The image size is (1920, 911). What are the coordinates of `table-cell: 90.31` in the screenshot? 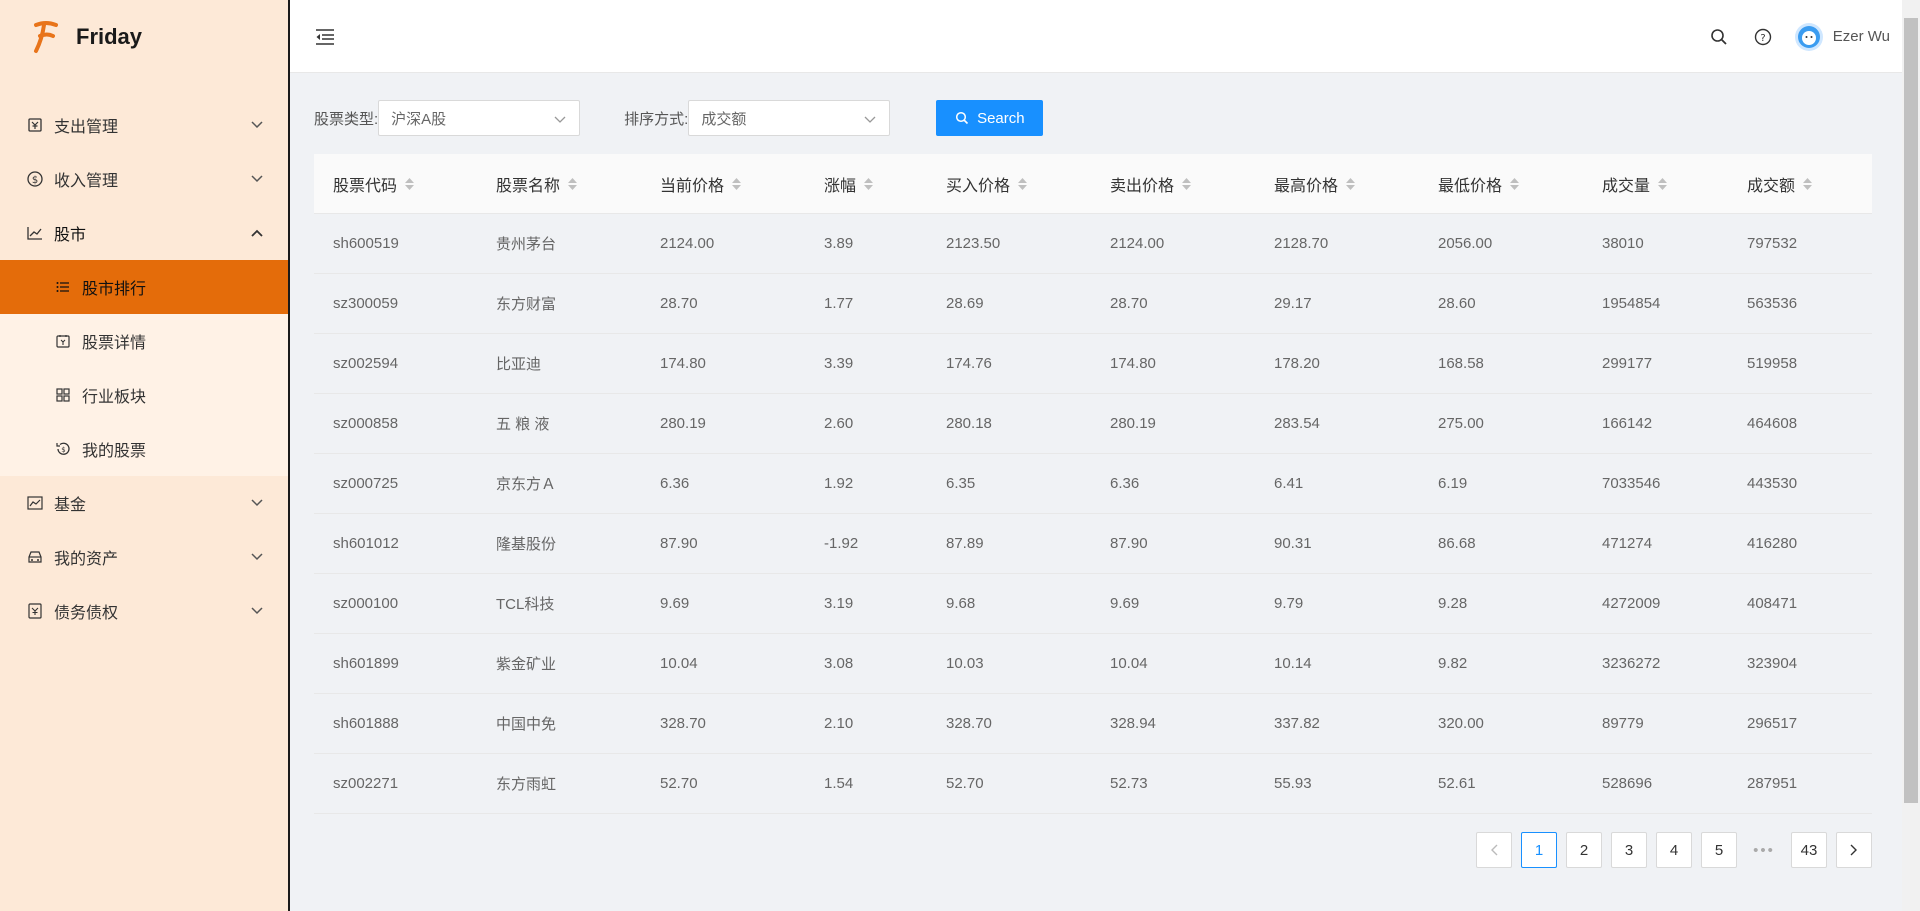 It's located at (1293, 543).